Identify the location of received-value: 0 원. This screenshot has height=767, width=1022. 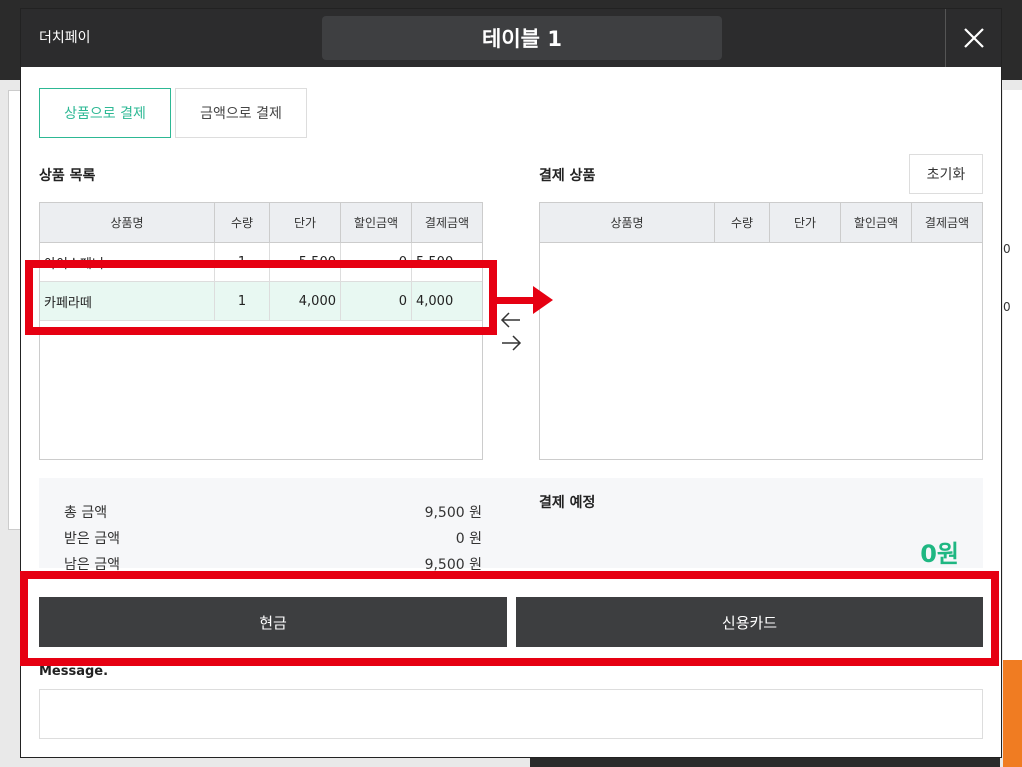
(468, 539).